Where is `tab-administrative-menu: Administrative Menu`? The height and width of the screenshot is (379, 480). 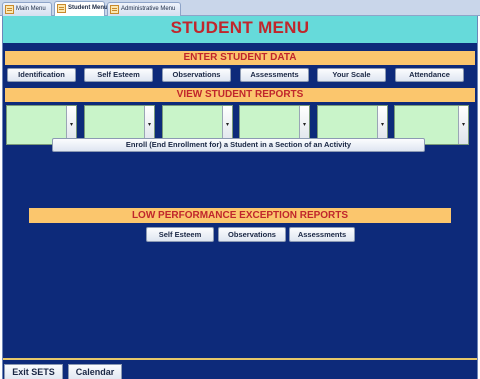
tab-administrative-menu: Administrative Menu is located at coordinates (144, 9).